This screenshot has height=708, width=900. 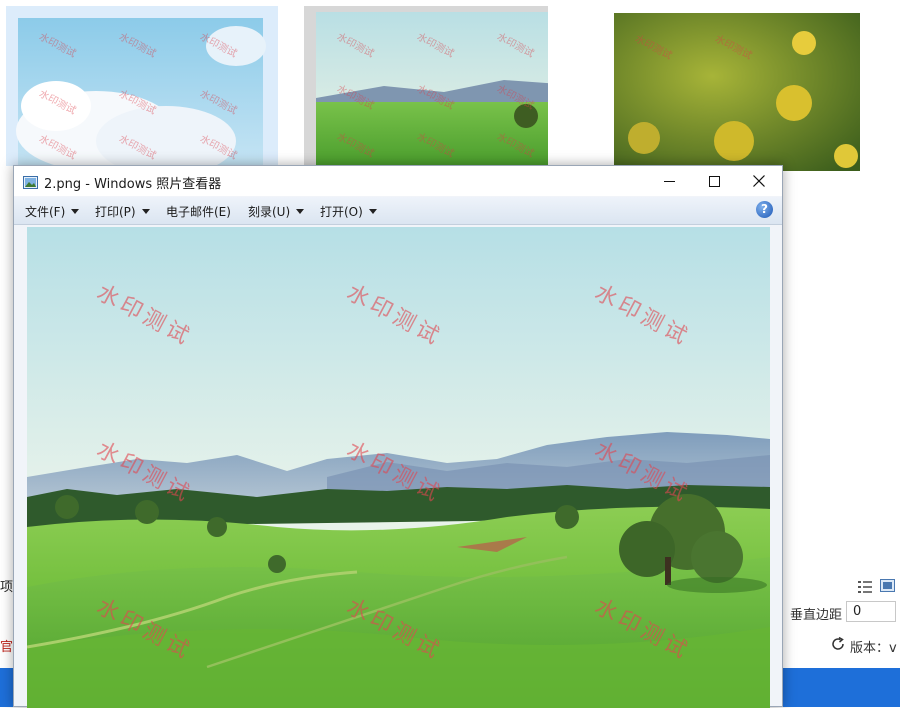 I want to click on menu-print-label: 打印(P), so click(x=115, y=212).